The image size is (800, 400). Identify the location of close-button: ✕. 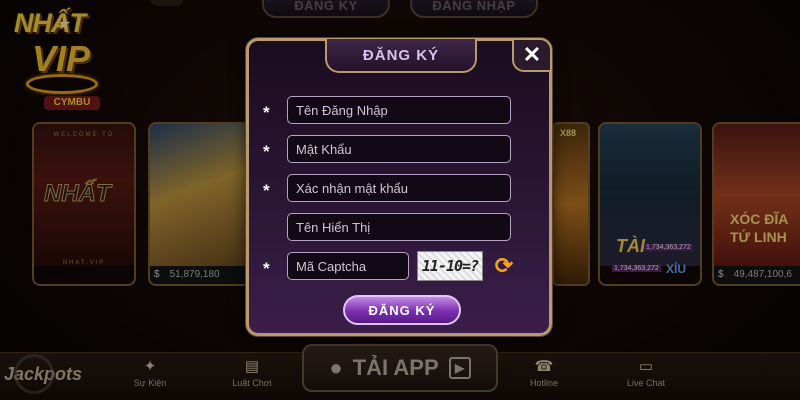
(532, 55).